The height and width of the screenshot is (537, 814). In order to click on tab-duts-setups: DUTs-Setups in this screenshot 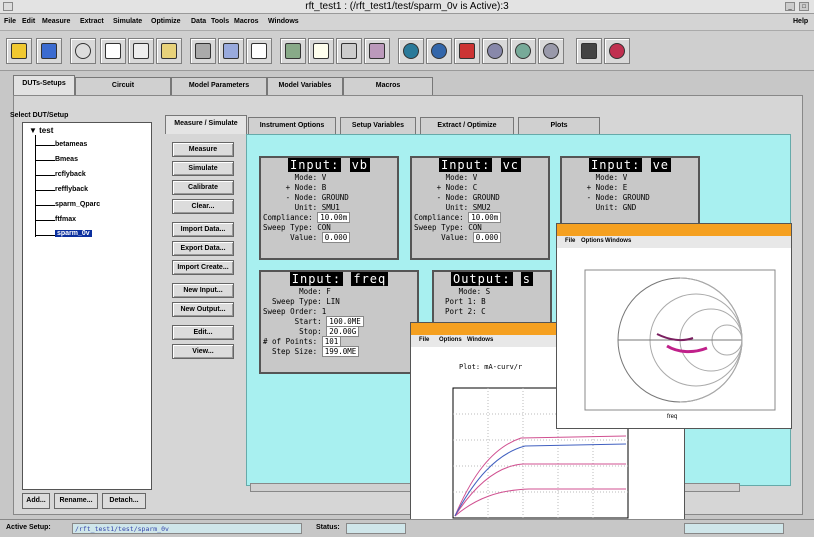, I will do `click(44, 85)`.